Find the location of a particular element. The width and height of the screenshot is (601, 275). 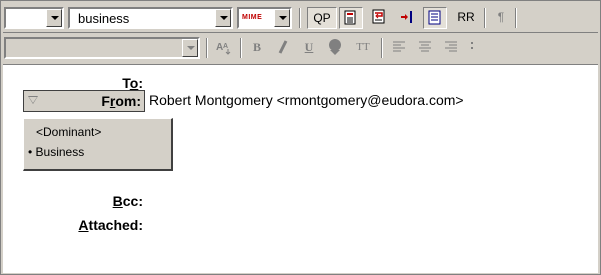

keep-copy-button is located at coordinates (435, 18).